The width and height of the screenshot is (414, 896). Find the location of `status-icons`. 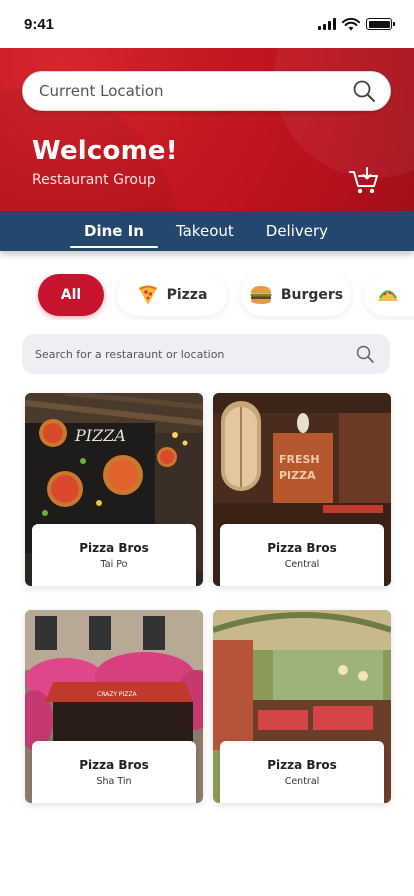

status-icons is located at coordinates (356, 24).